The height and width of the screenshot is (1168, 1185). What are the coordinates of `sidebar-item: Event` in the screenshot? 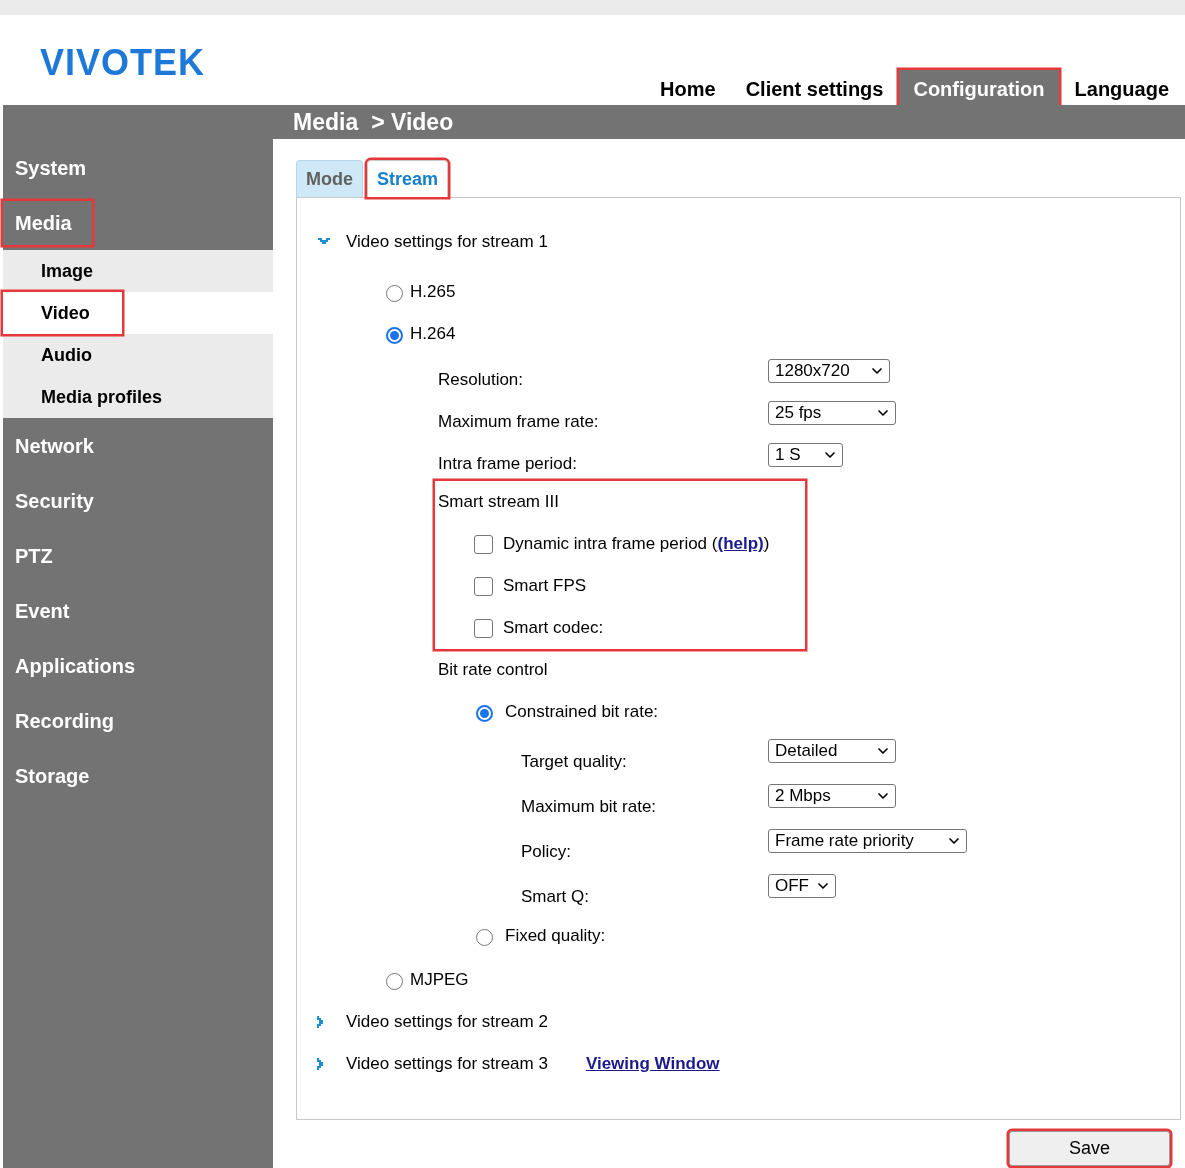 It's located at (46, 610).